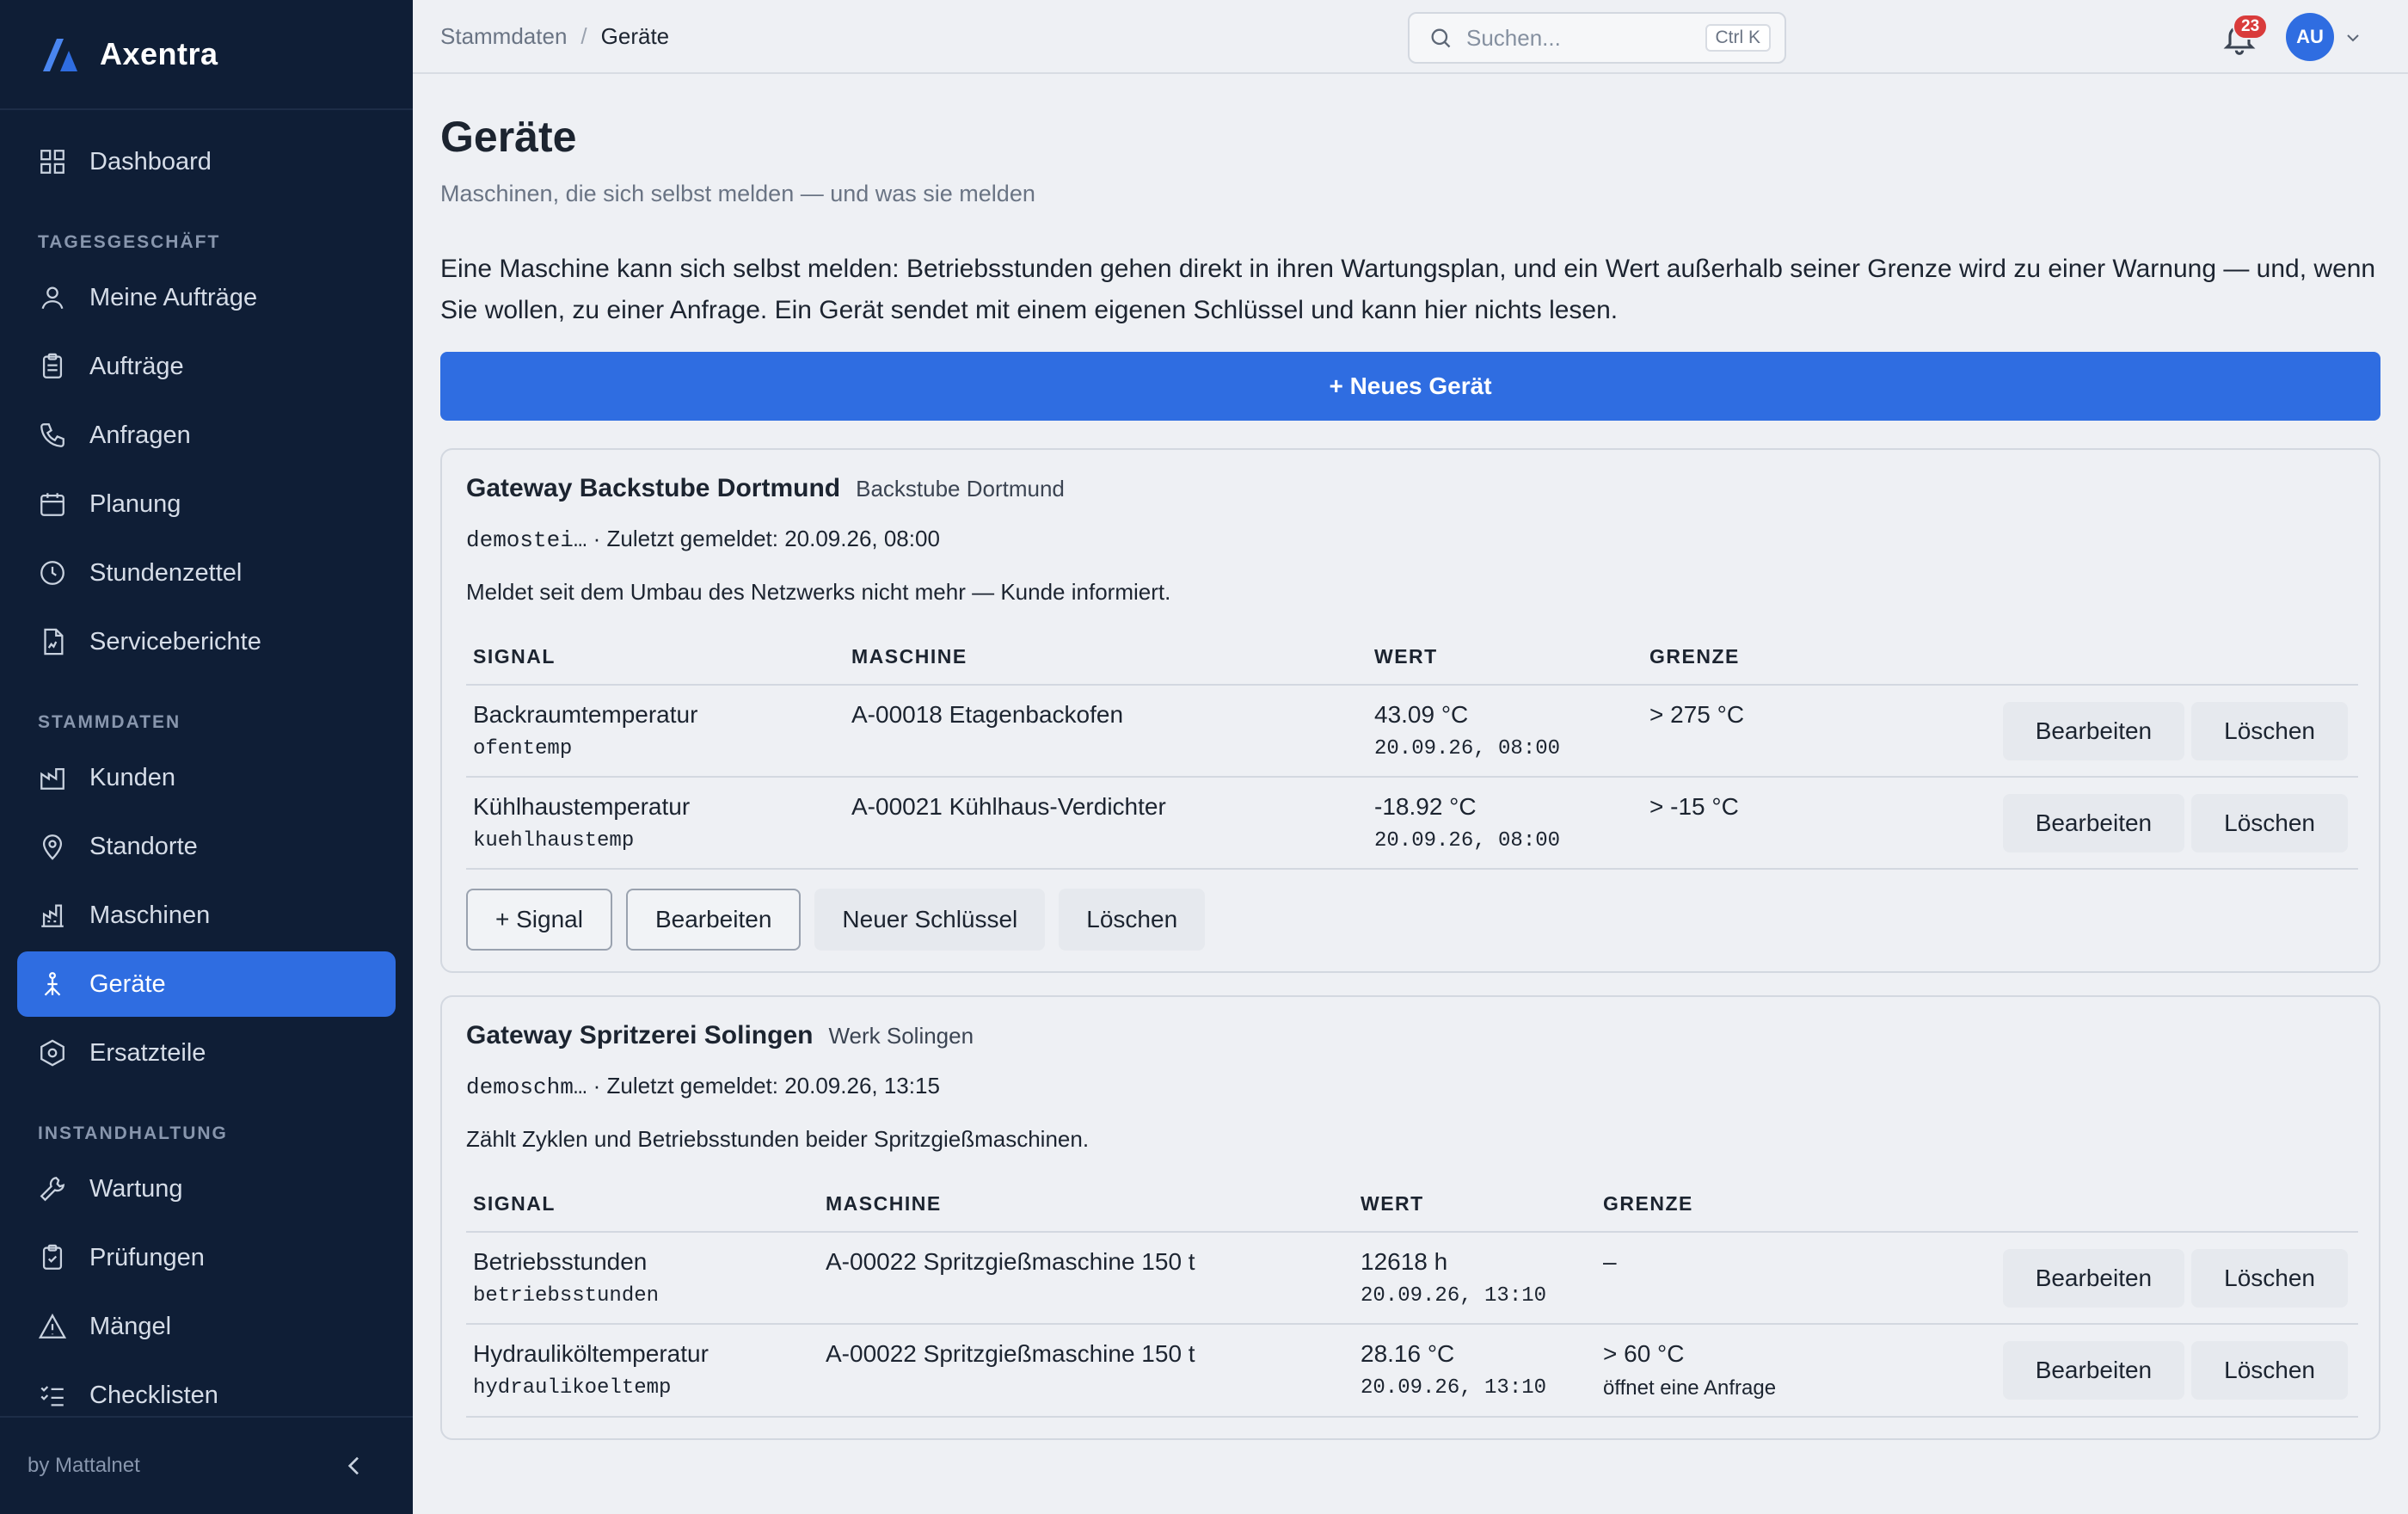 This screenshot has height=1514, width=2408. I want to click on value-cell: -18.92 °C 20.09.26, 08:00, so click(1505, 823).